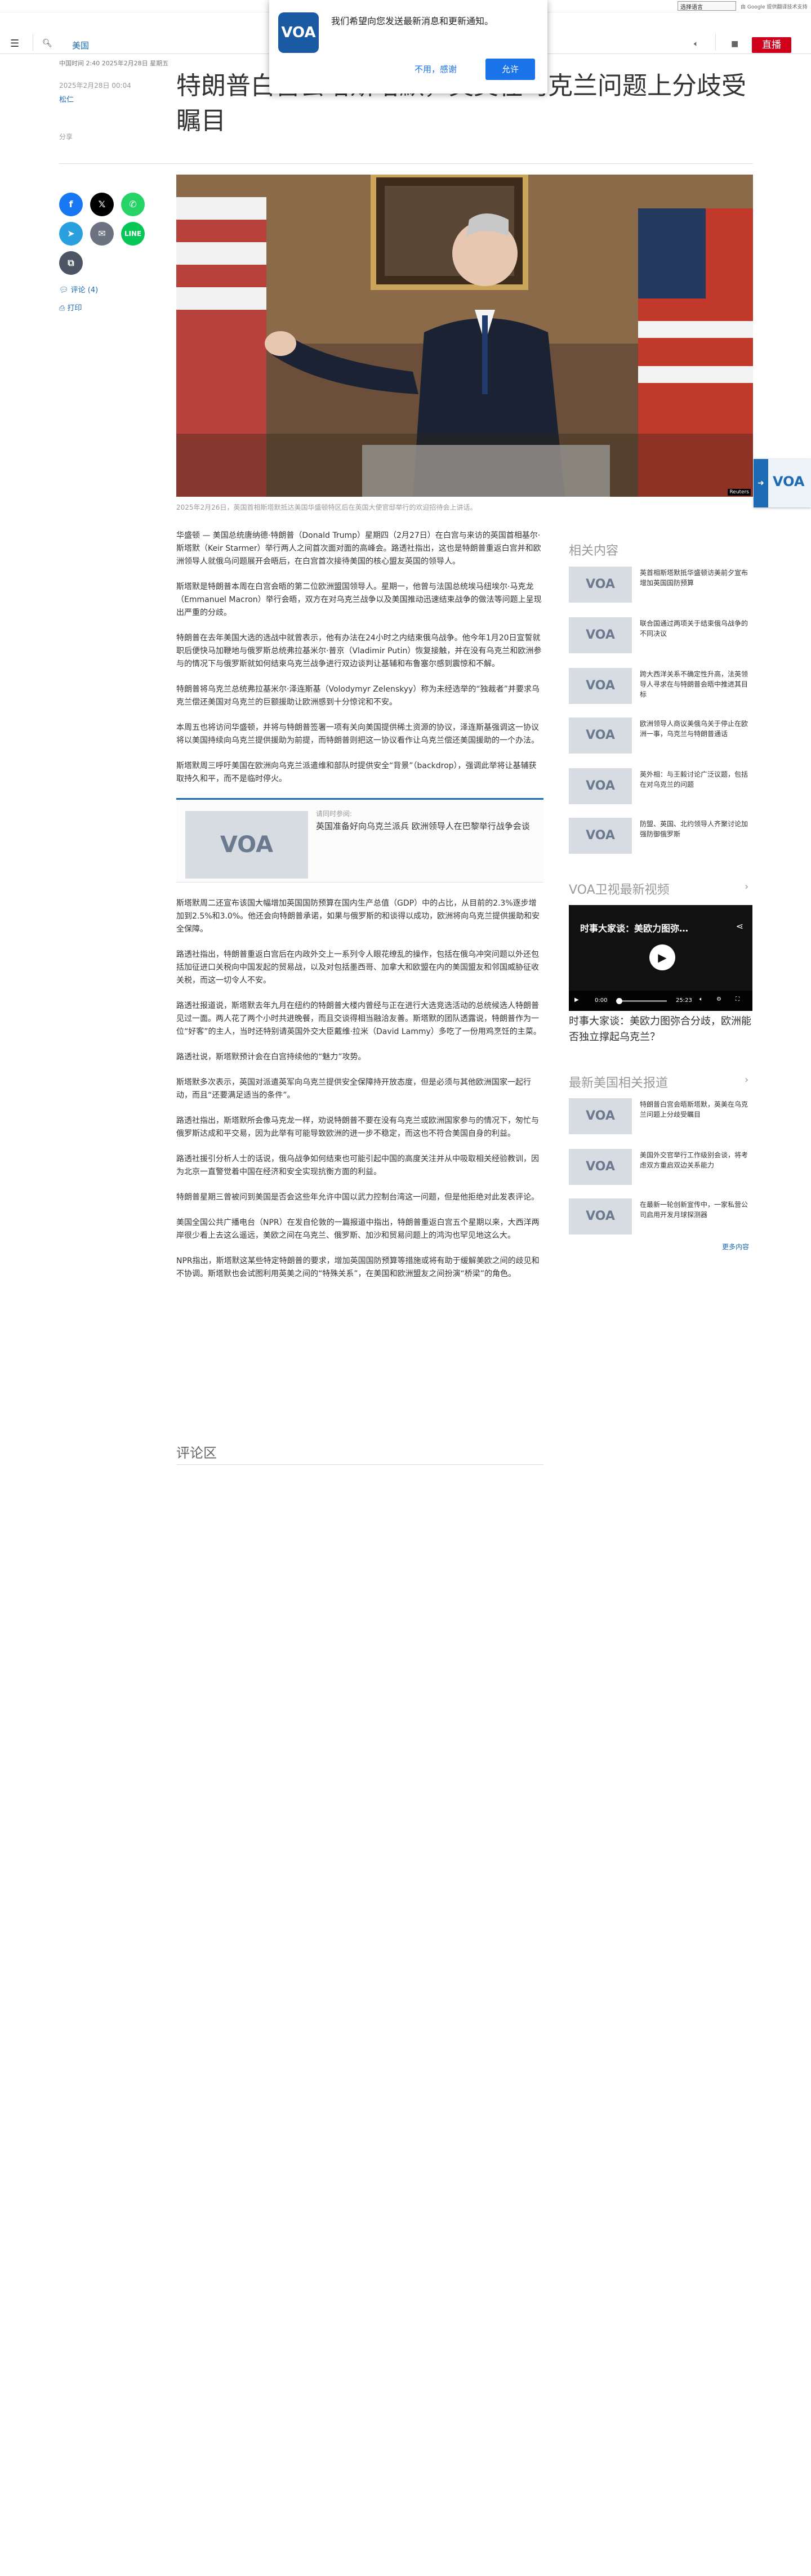 The height and width of the screenshot is (2576, 811). Describe the element at coordinates (696, 43) in the screenshot. I see `audio-icon: 🔈︎` at that location.